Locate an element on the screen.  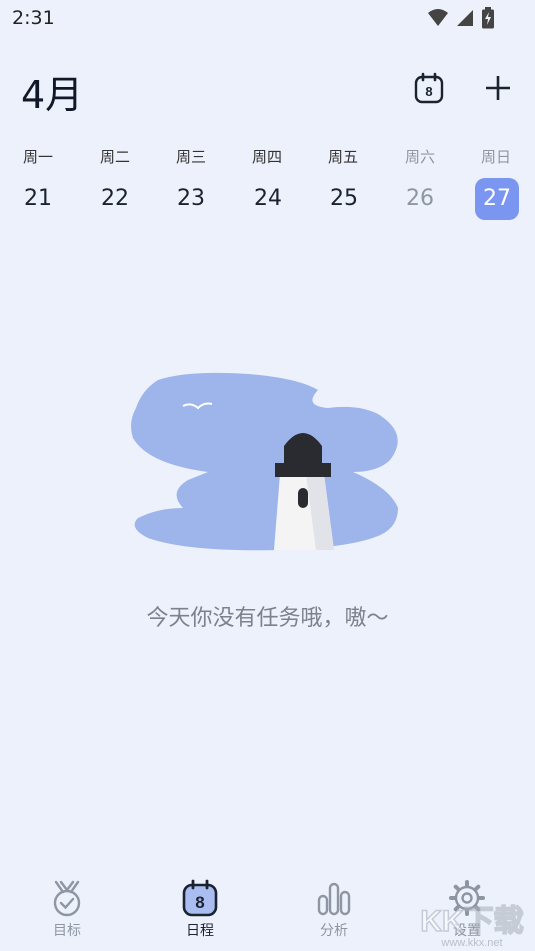
status-icons is located at coordinates (461, 18).